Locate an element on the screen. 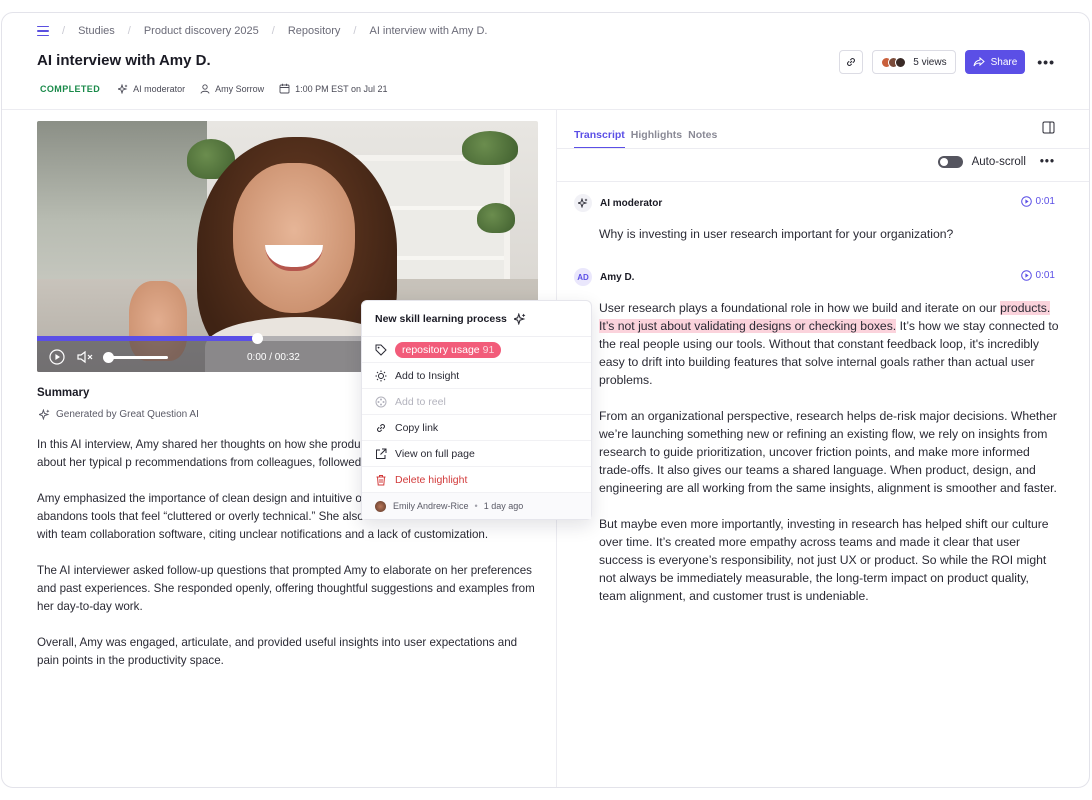  share-button: Share is located at coordinates (995, 62).